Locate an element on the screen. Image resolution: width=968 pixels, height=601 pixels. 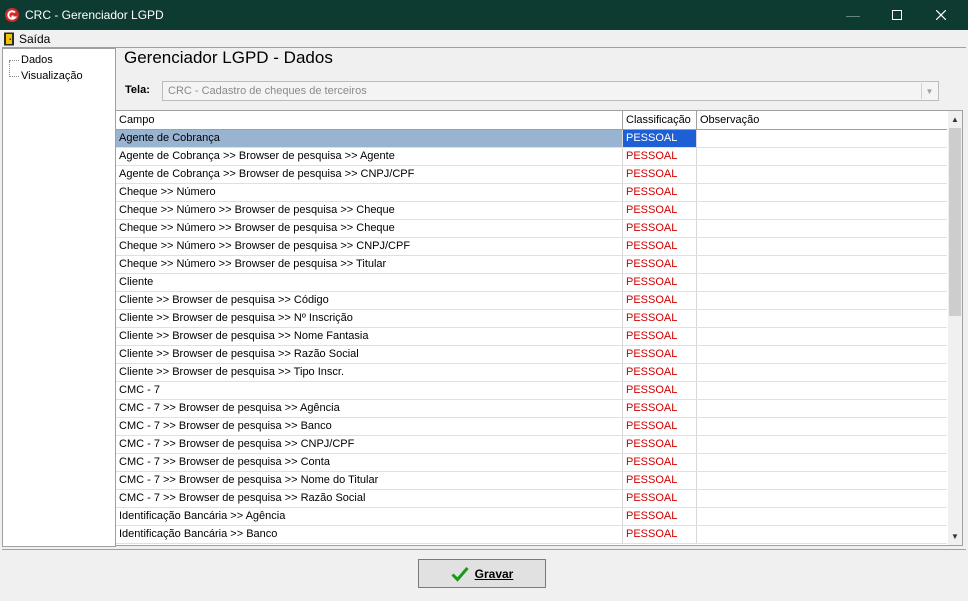
table-row: Cheque >> Número PESSOAL is located at coordinates (531, 193).